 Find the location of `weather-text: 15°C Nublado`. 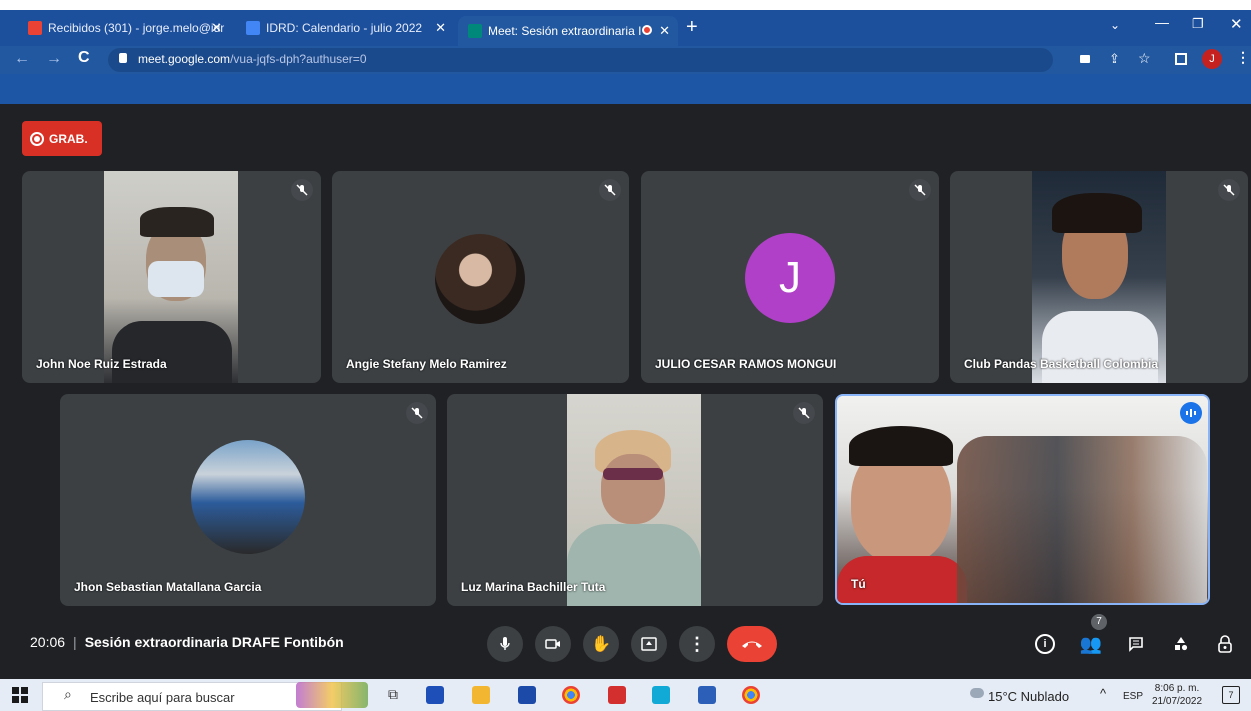

weather-text: 15°C Nublado is located at coordinates (1028, 696).